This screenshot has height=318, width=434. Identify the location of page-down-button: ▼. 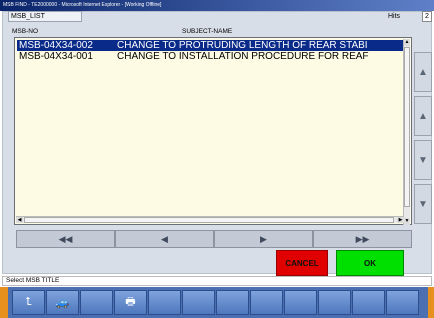
(423, 204).